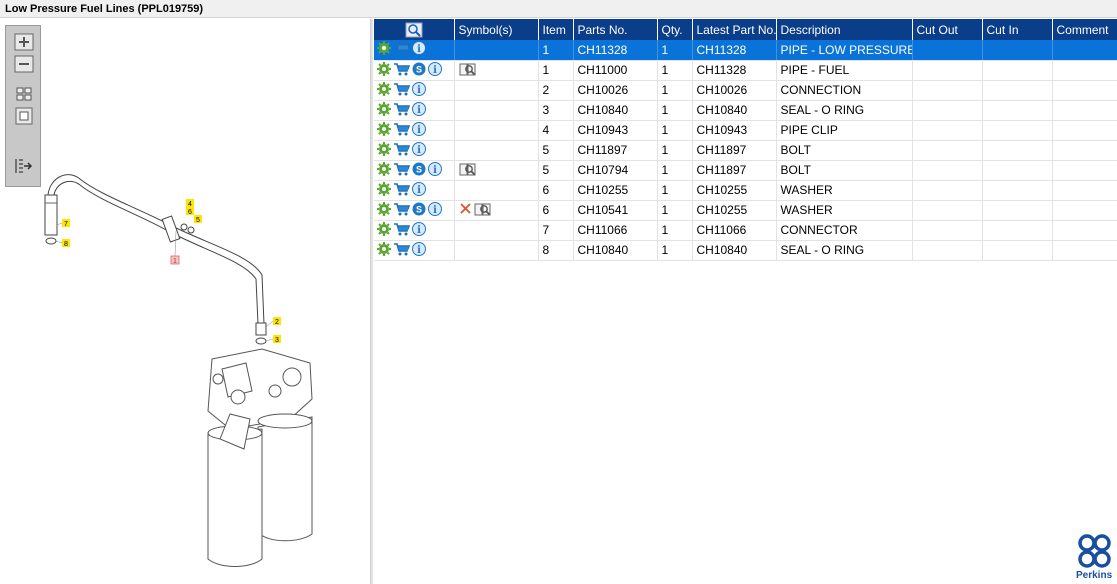 Image resolution: width=1117 pixels, height=584 pixels. What do you see at coordinates (175, 261) in the screenshot?
I see `callout-1: 1` at bounding box center [175, 261].